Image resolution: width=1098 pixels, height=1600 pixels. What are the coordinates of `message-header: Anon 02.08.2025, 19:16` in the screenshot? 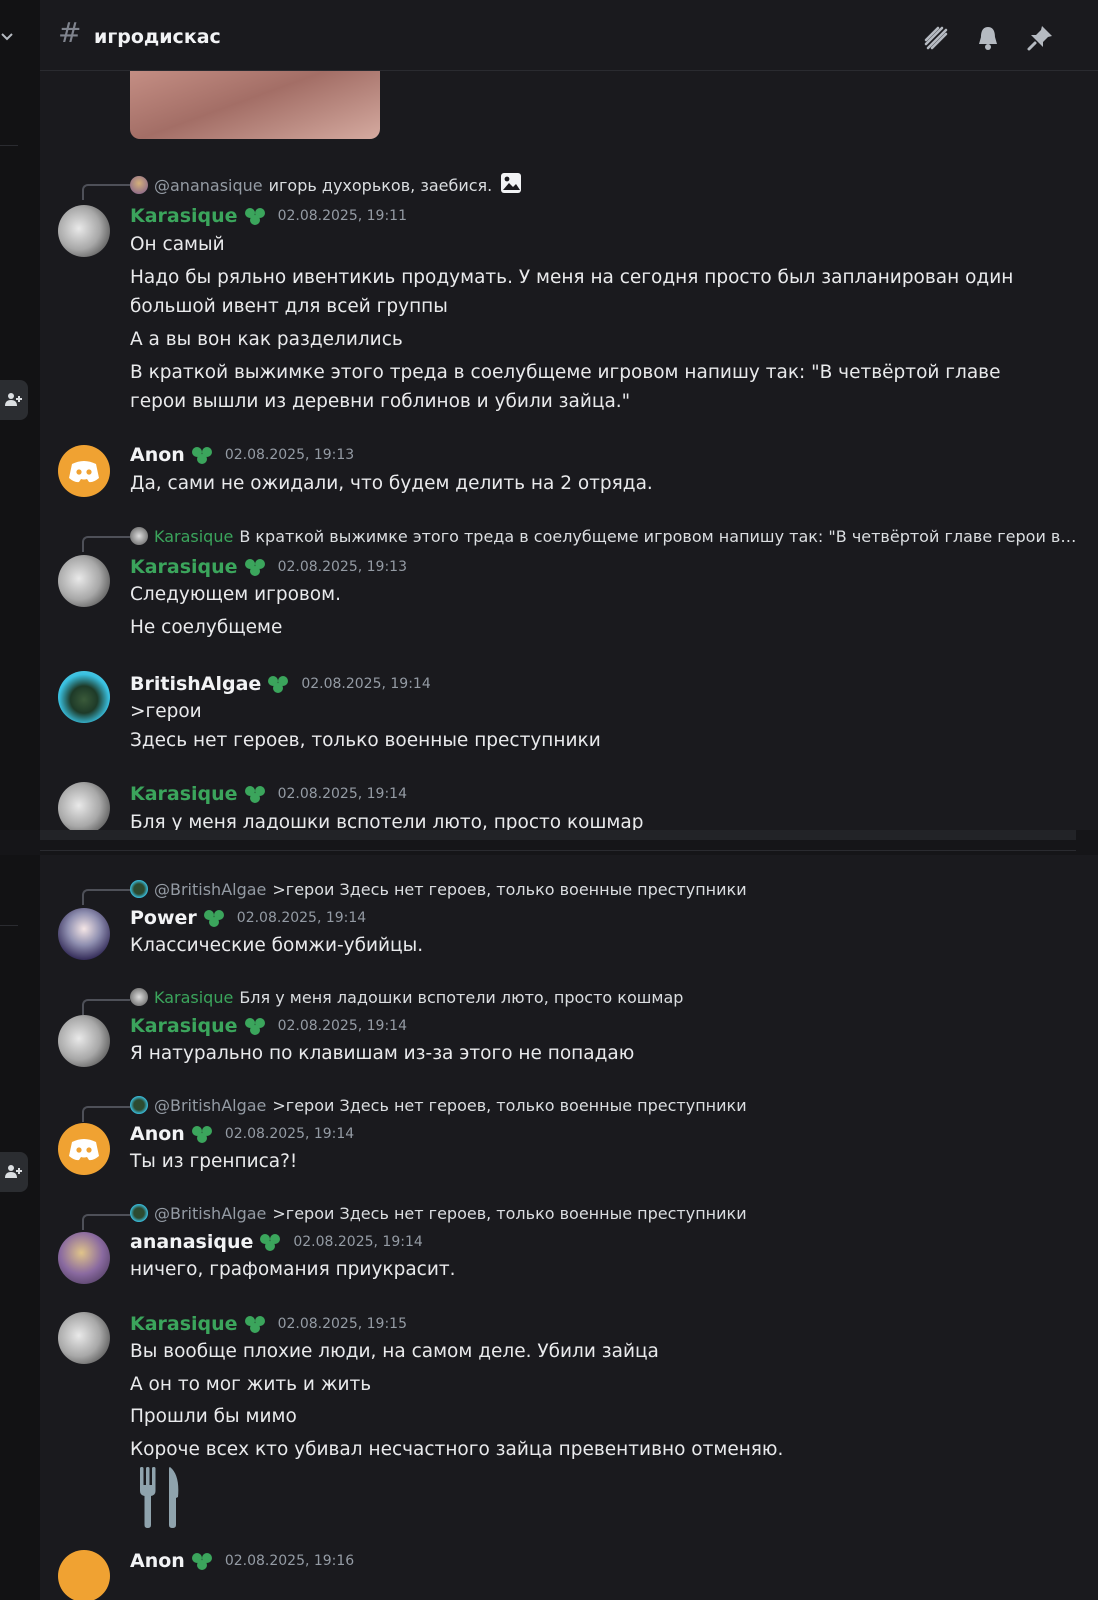 It's located at (242, 1561).